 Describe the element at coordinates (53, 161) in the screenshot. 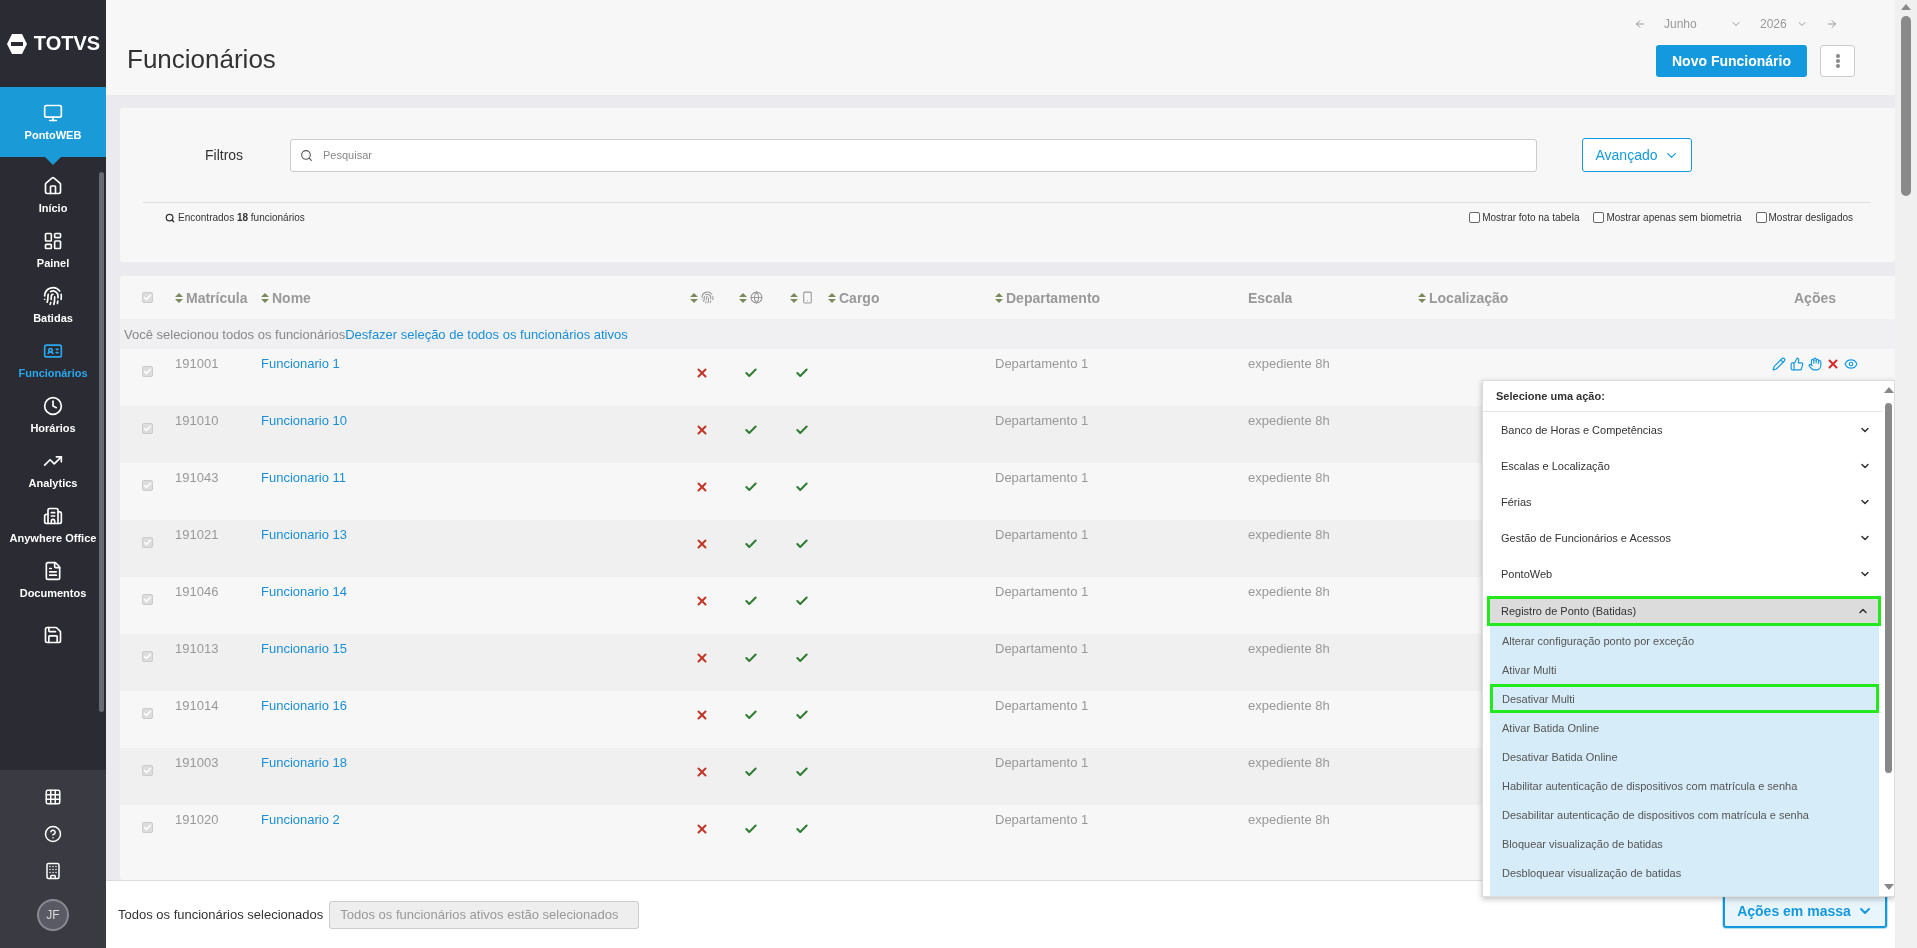

I see `pointer-triangle` at that location.